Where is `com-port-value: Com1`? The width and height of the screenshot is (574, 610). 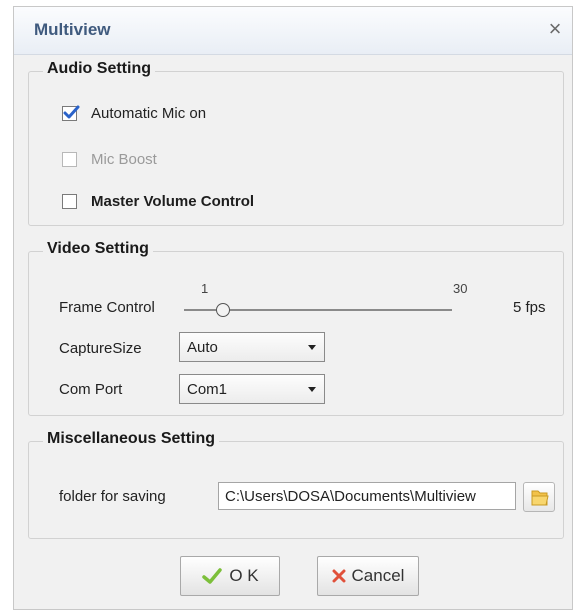 com-port-value: Com1 is located at coordinates (207, 389).